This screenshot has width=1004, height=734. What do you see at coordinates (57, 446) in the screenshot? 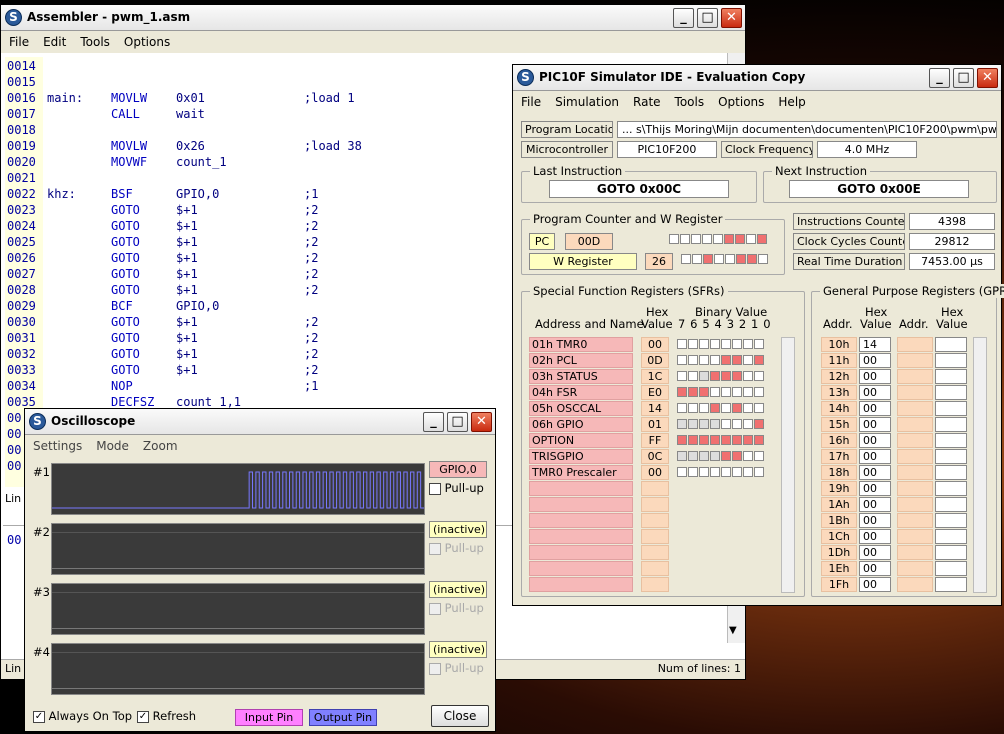
I see `menu-settings: Settings` at bounding box center [57, 446].